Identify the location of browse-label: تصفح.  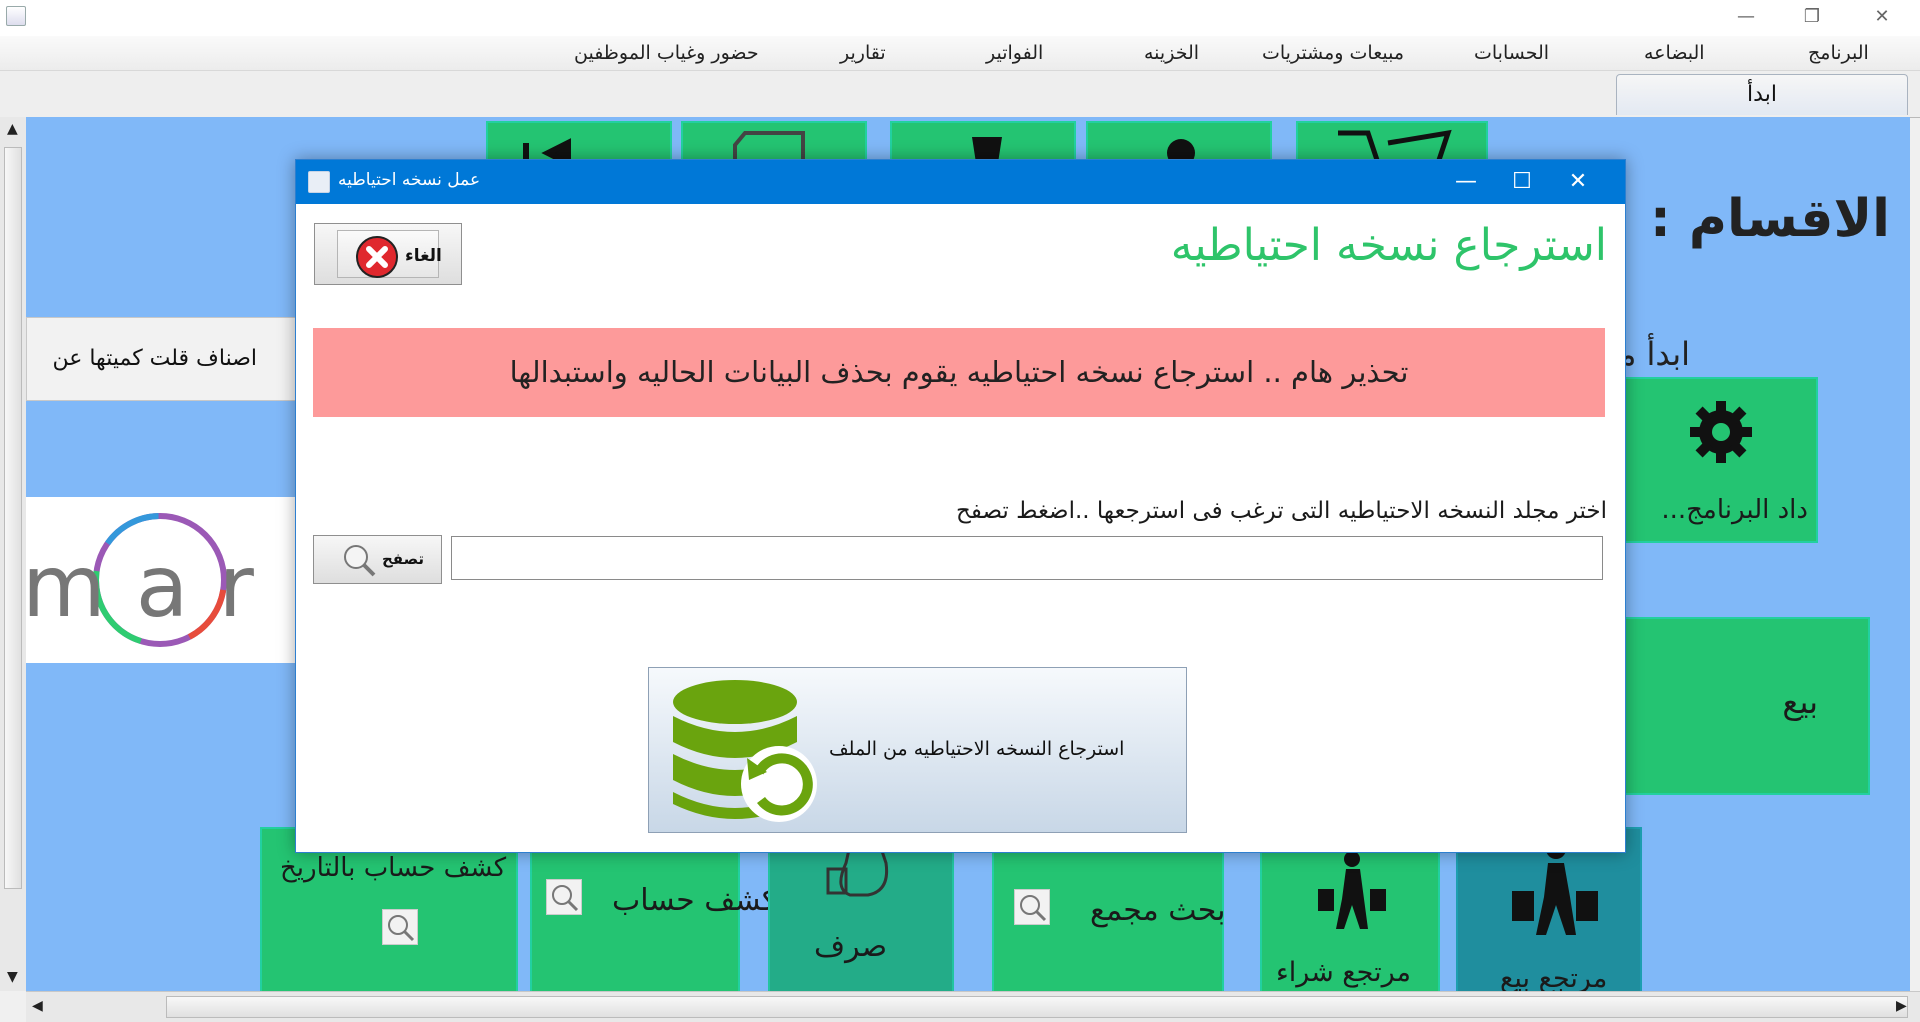
(403, 559).